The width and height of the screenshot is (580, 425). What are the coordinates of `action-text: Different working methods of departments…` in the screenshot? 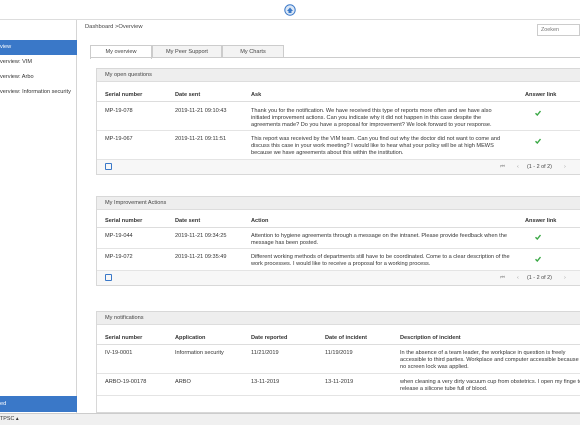 It's located at (380, 260).